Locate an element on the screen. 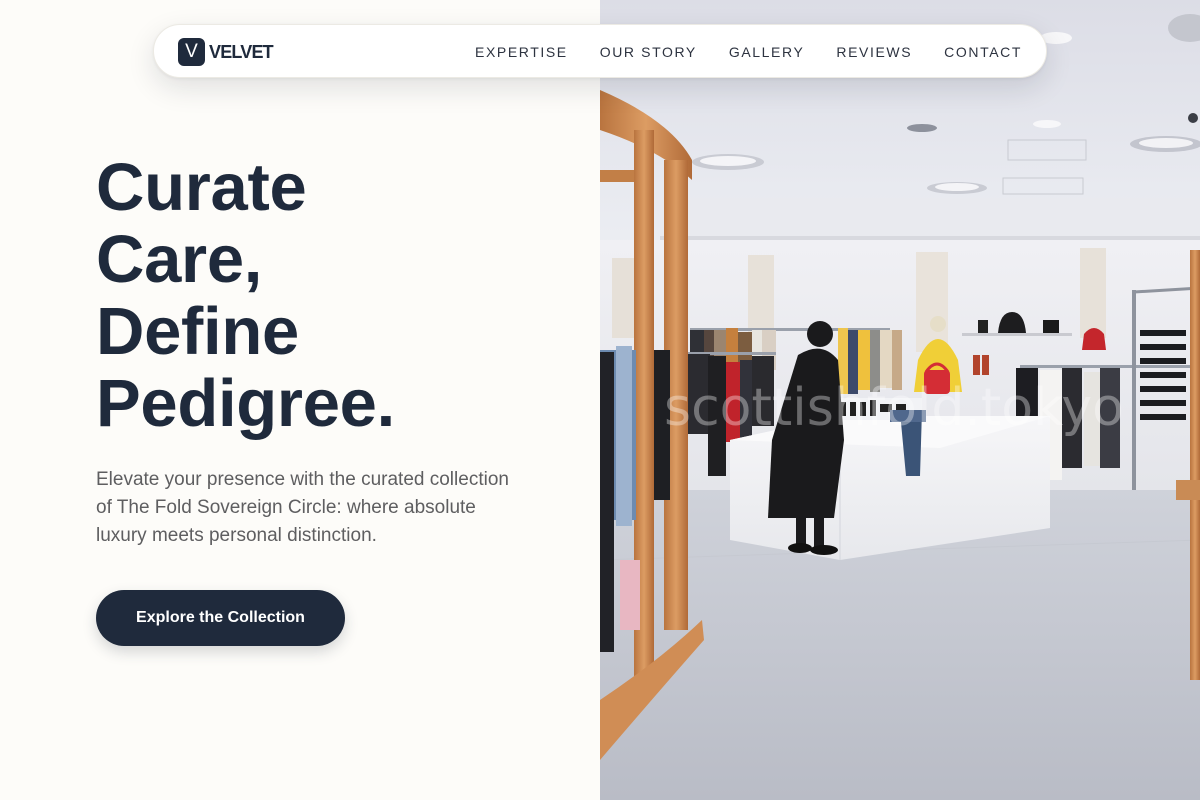 This screenshot has width=1200, height=800. nav-link-reviews: REVIEWS is located at coordinates (874, 52).